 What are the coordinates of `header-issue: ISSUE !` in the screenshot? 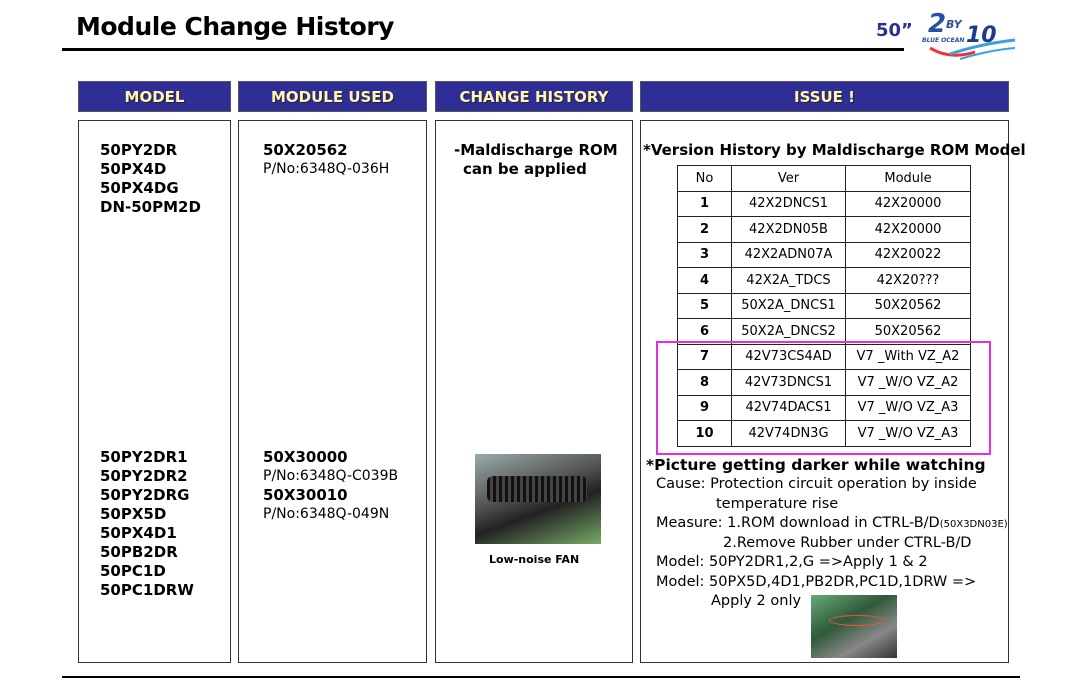 It's located at (824, 96).